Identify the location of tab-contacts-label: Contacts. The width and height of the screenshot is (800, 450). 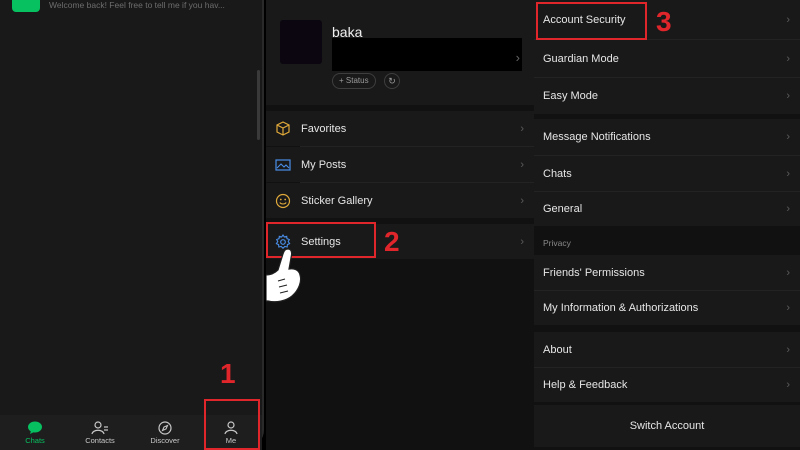
(100, 440).